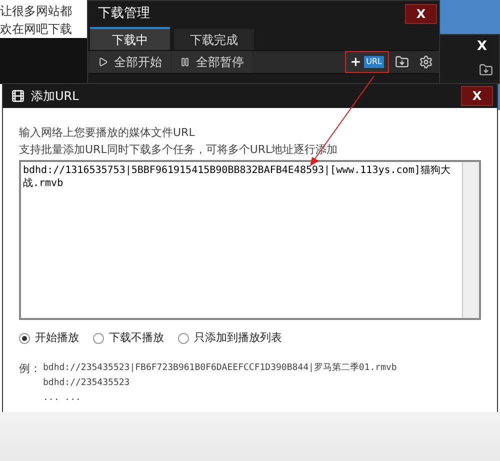 The height and width of the screenshot is (461, 500). I want to click on example-label: 例：, so click(30, 368).